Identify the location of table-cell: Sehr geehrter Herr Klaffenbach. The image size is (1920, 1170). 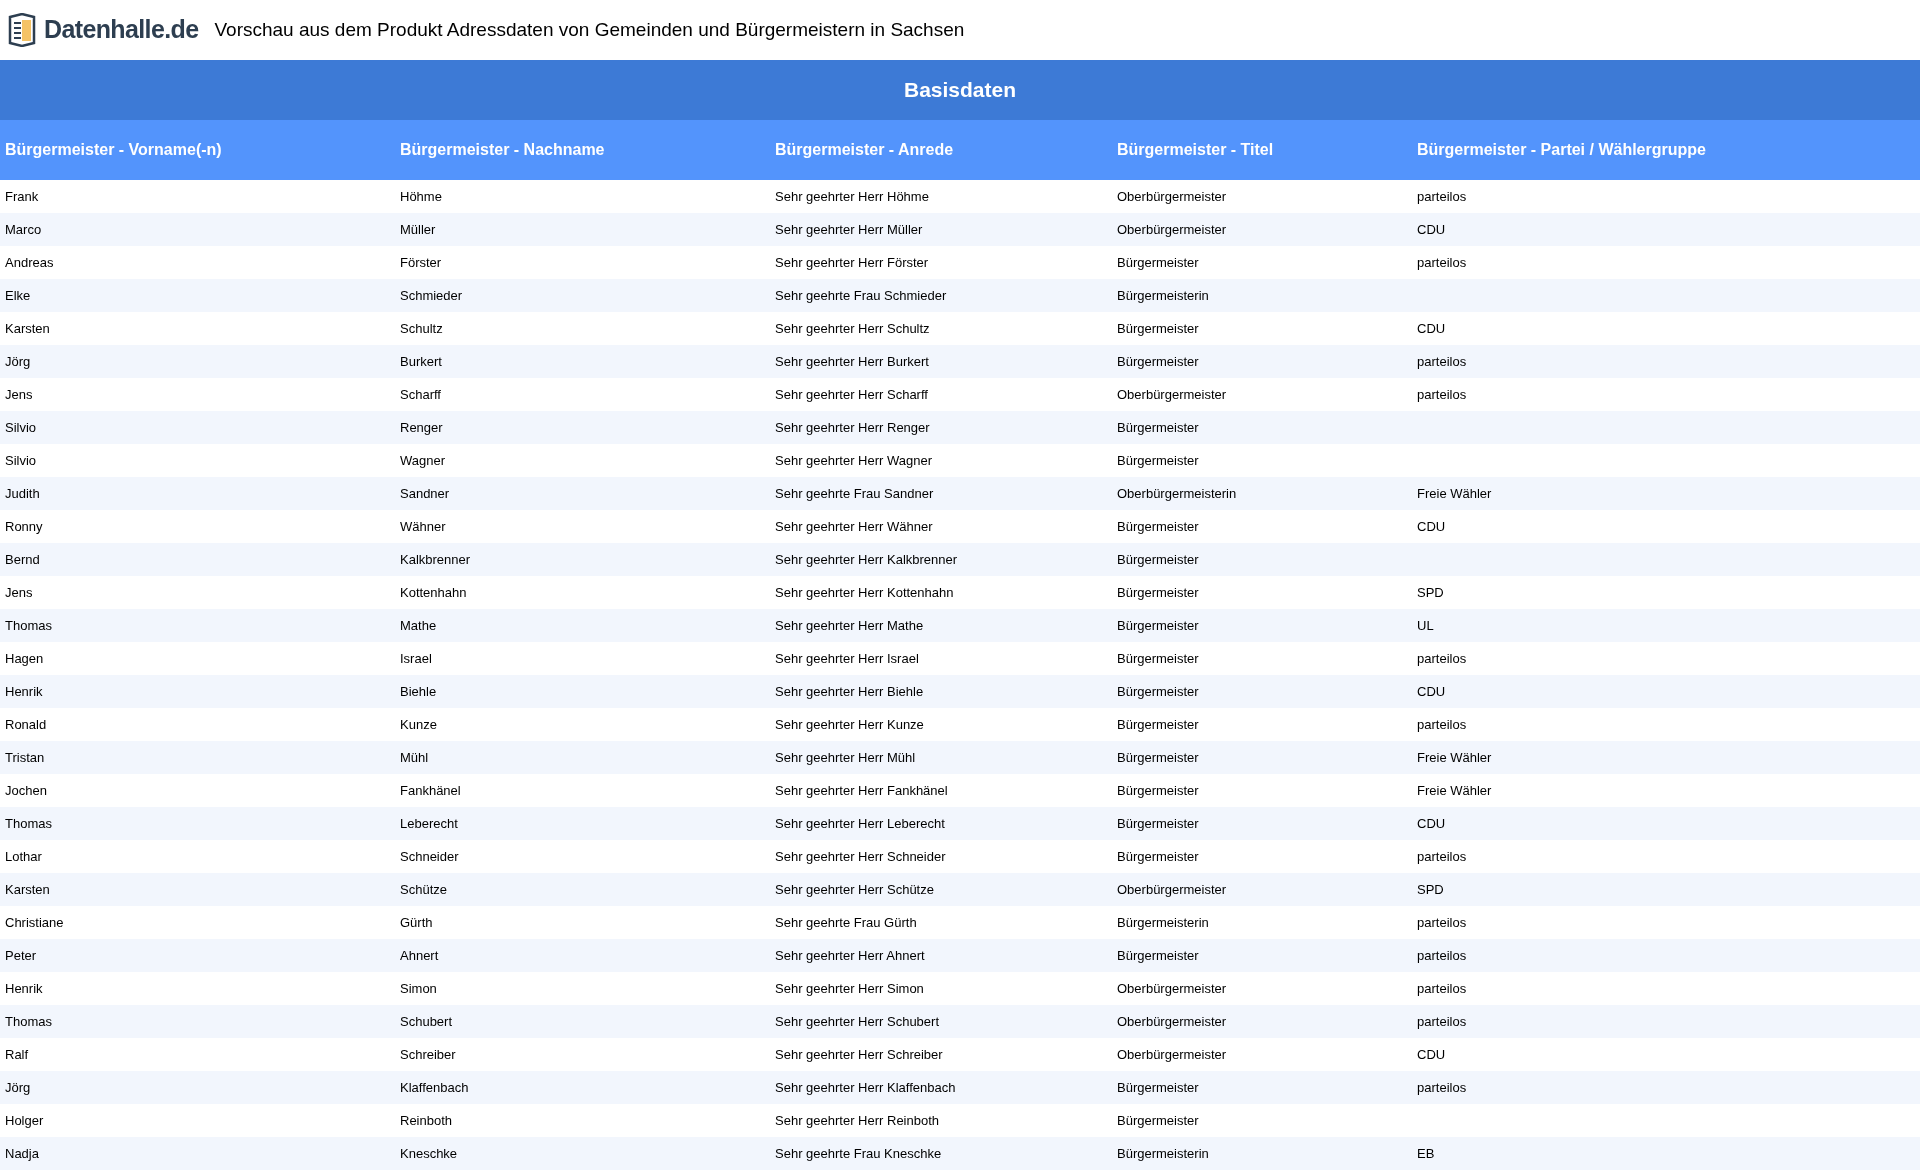
(865, 1087).